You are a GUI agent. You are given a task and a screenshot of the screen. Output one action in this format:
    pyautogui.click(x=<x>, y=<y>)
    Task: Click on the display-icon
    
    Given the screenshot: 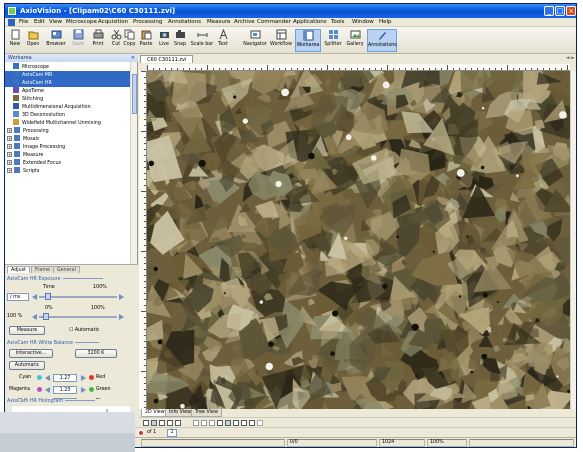 What is the action you would take?
    pyautogui.click(x=228, y=423)
    